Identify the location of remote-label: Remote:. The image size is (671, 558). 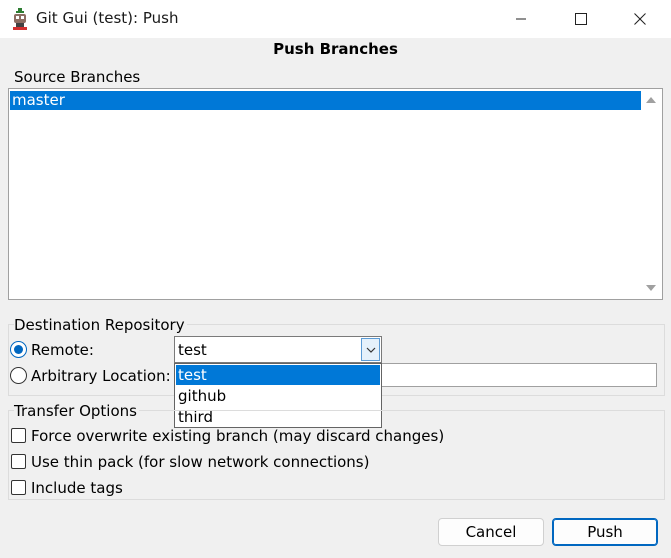
(62, 350).